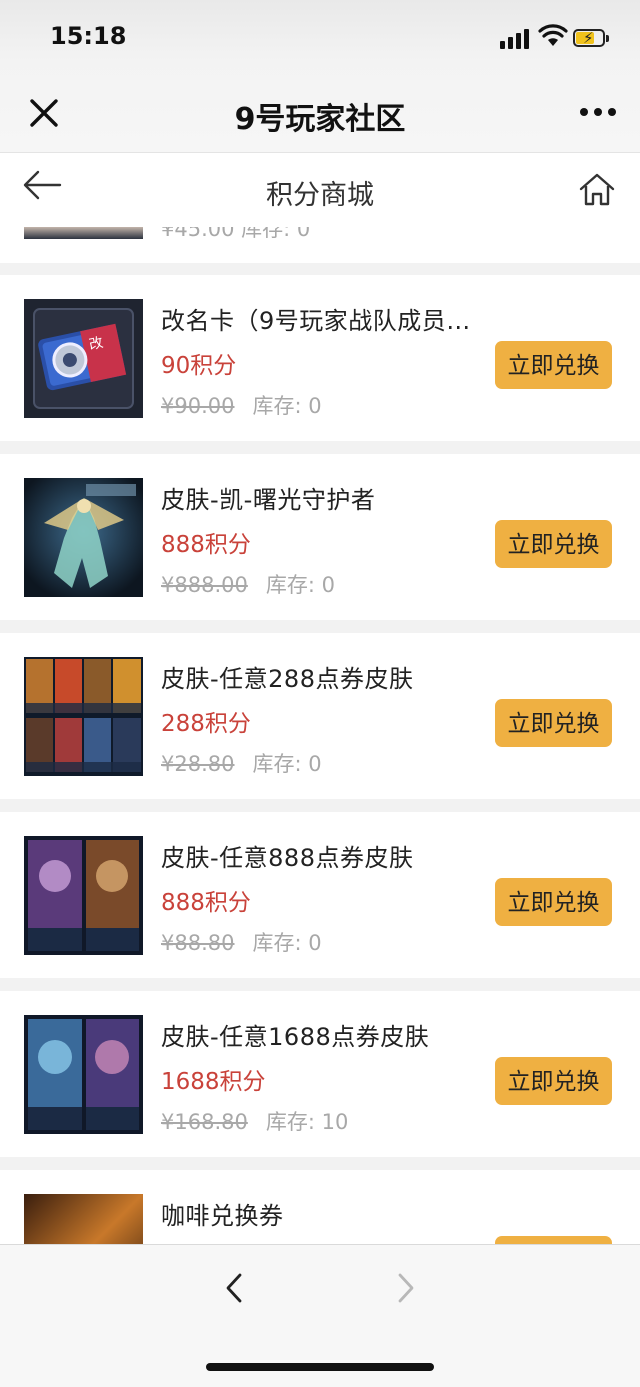 Image resolution: width=640 pixels, height=1387 pixels. What do you see at coordinates (198, 406) in the screenshot?
I see `original-price: ¥90.00` at bounding box center [198, 406].